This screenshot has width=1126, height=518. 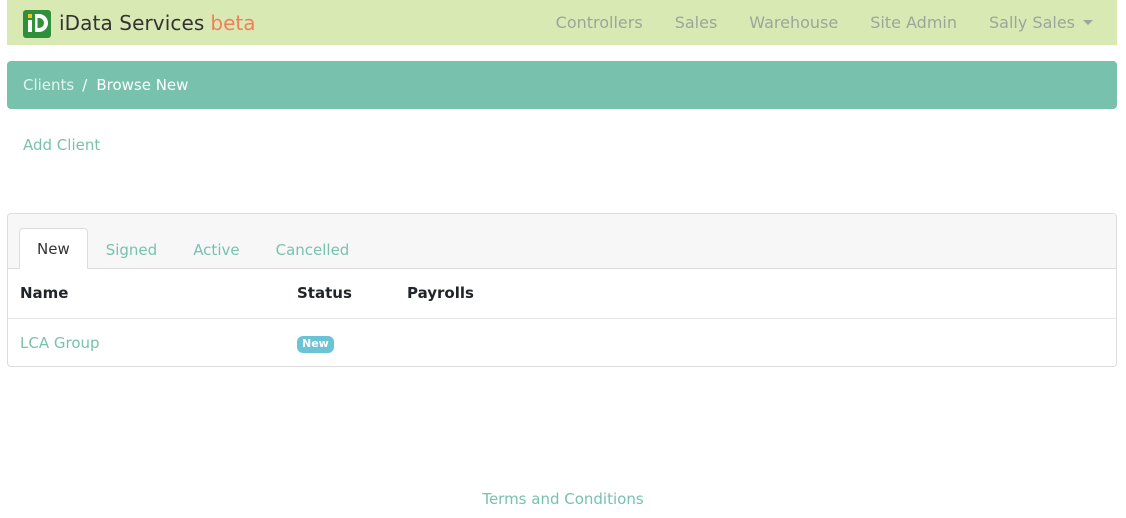 What do you see at coordinates (913, 22) in the screenshot?
I see `nav-link-site-admin: Site Admin` at bounding box center [913, 22].